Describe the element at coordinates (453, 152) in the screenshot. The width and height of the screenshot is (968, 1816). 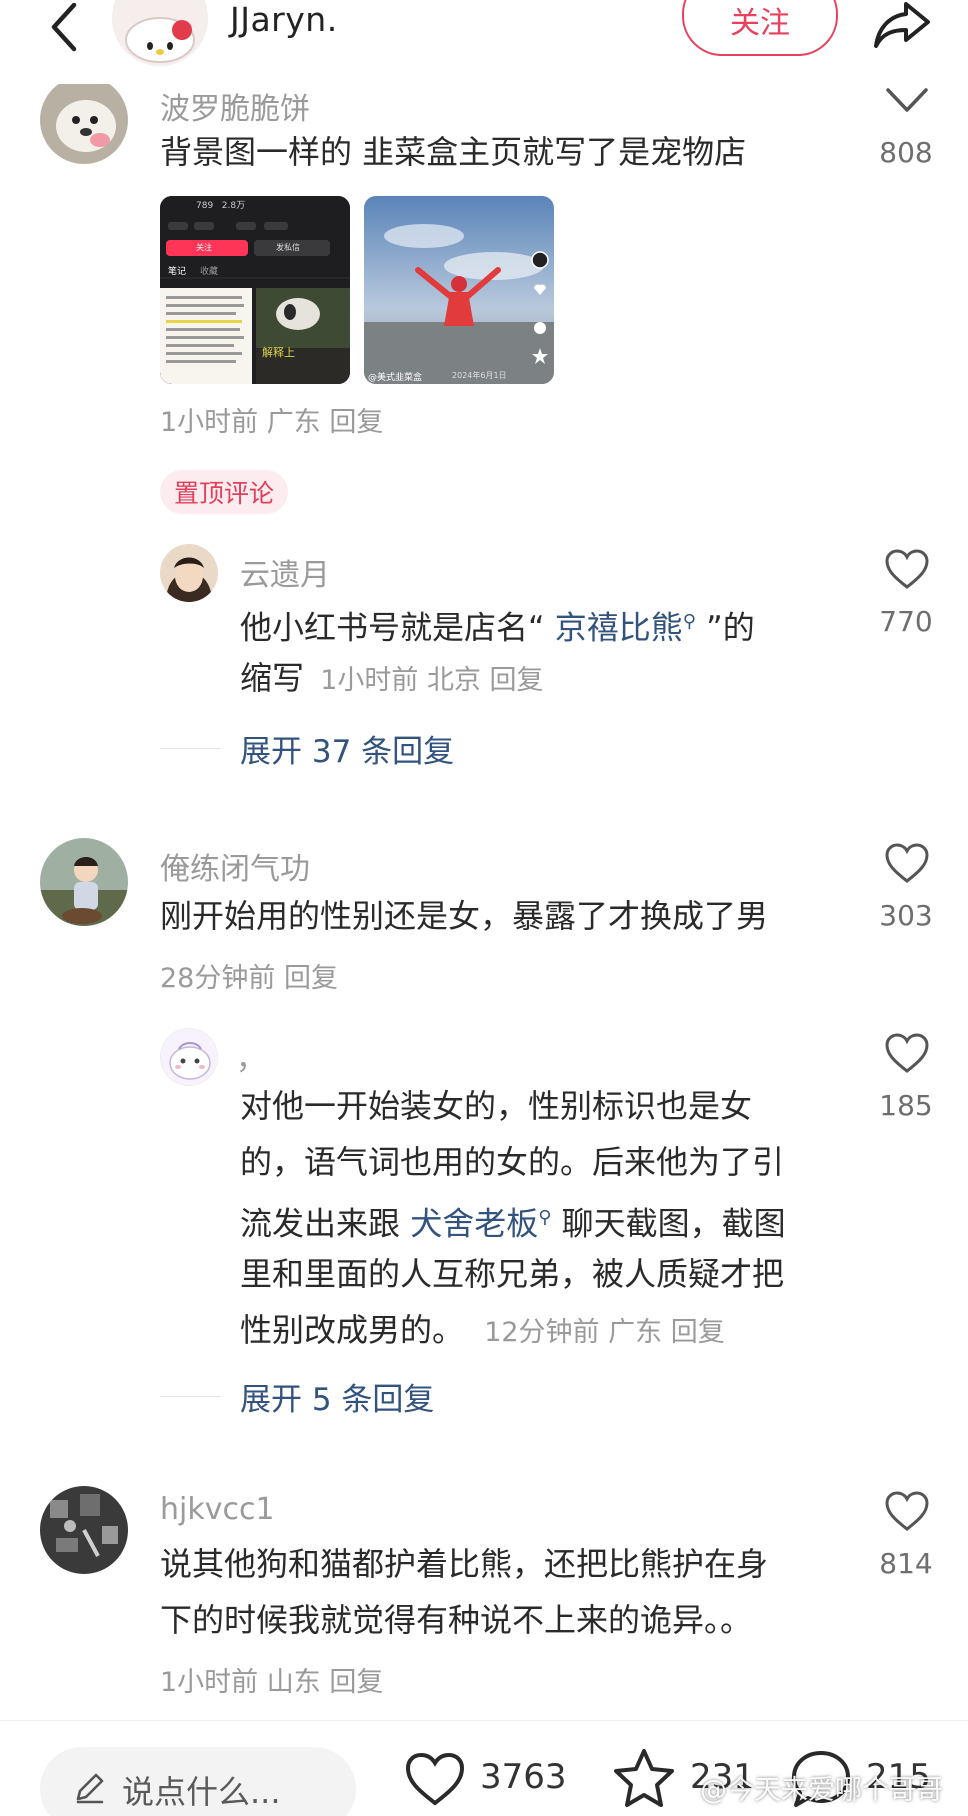
I see `comment-text: 背景图一样的 韭菜盒主页就写了是宠物店` at that location.